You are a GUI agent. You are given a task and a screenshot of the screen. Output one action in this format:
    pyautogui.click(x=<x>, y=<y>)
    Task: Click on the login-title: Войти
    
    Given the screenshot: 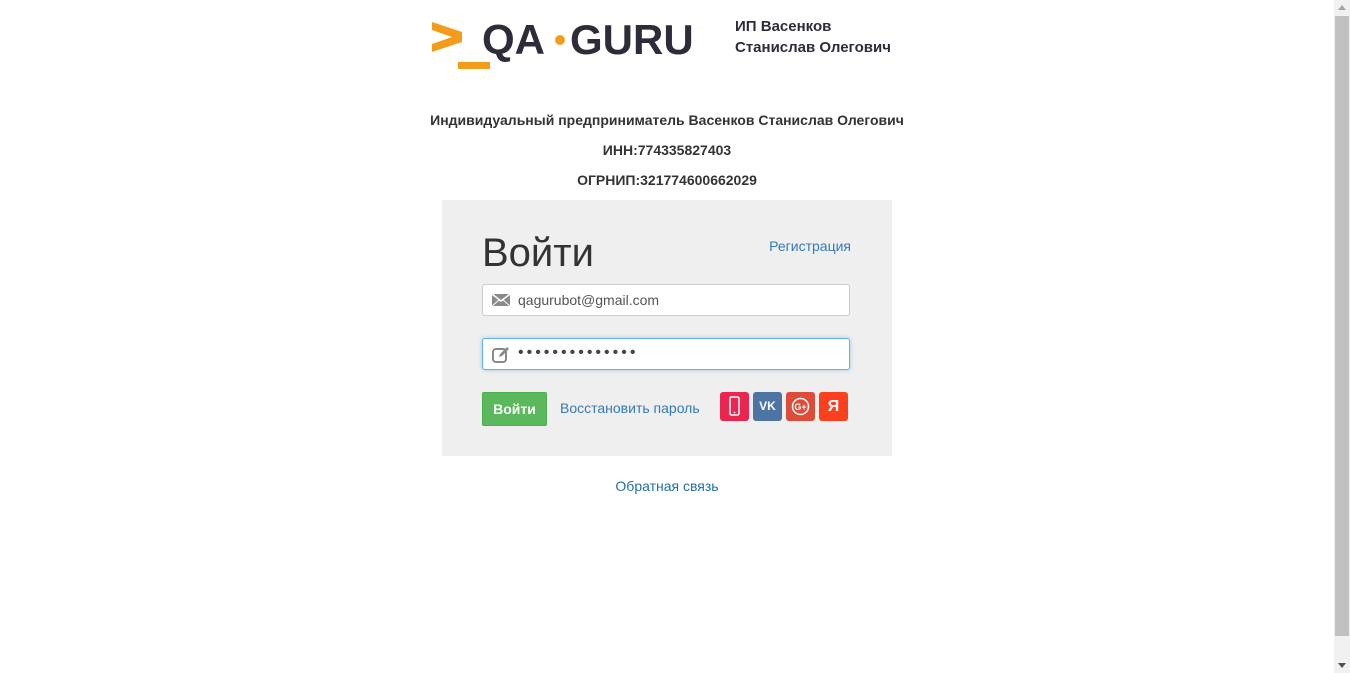 What is the action you would take?
    pyautogui.click(x=538, y=253)
    